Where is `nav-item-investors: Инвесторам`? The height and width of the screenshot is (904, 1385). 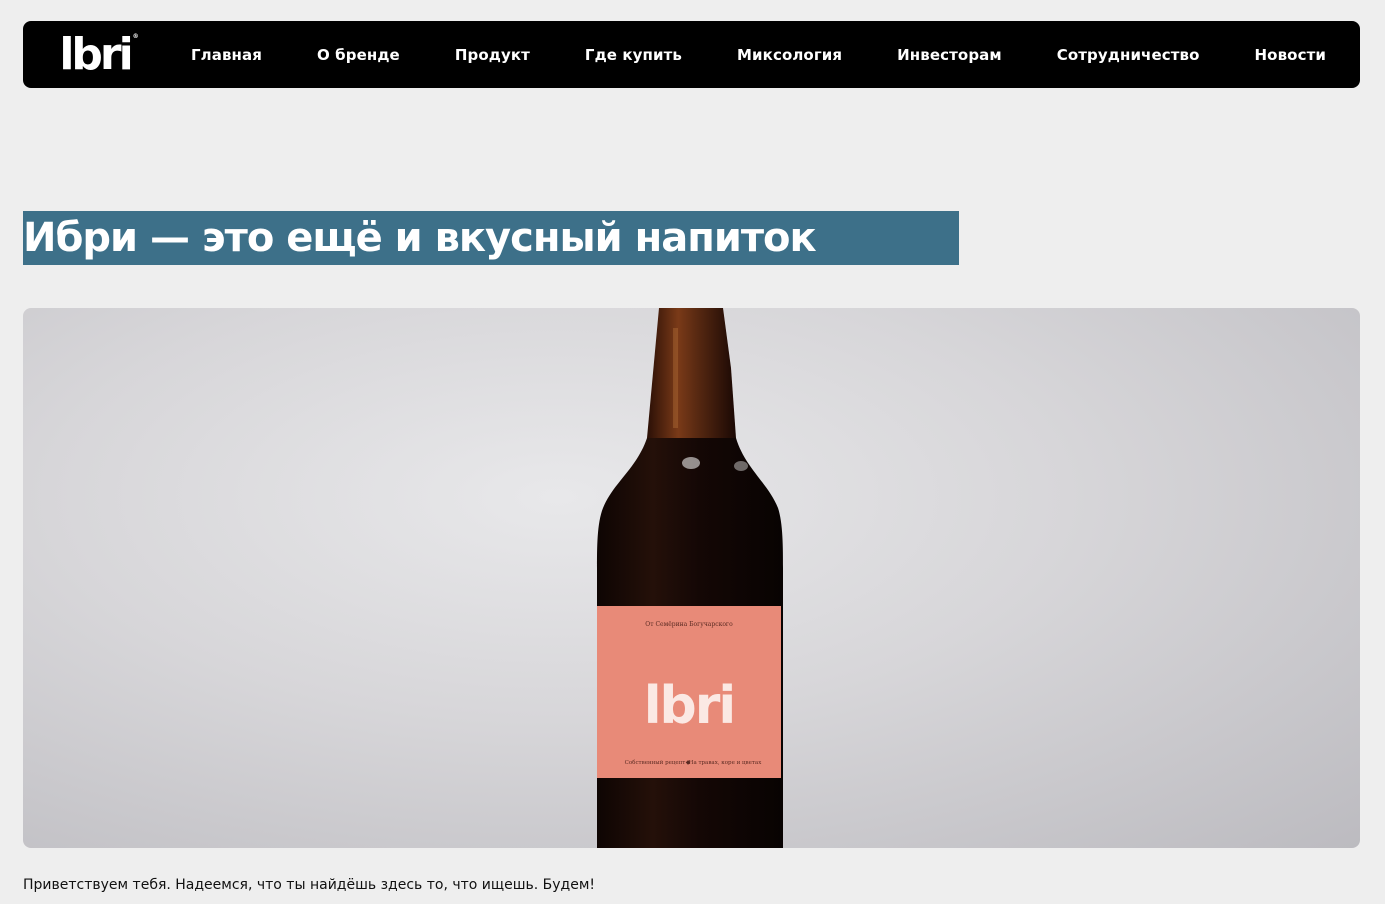
nav-item-investors: Инвесторам is located at coordinates (949, 55).